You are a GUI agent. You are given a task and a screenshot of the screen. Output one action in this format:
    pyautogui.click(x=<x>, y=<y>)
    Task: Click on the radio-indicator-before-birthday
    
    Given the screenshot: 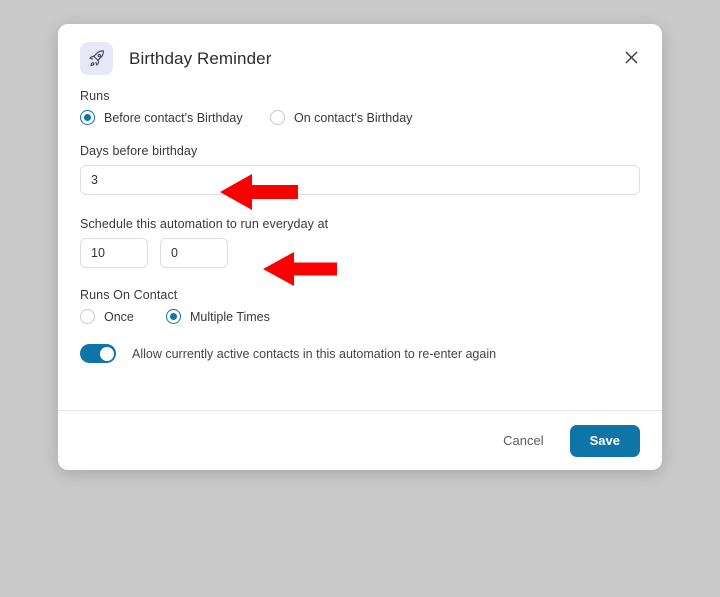 What is the action you would take?
    pyautogui.click(x=87, y=117)
    